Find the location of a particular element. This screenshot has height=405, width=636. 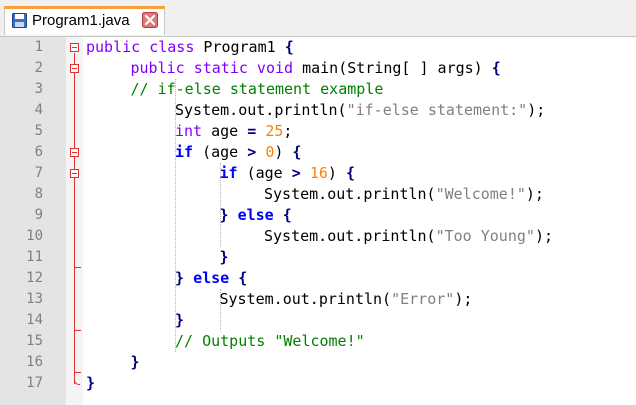

line-number: 1 is located at coordinates (38, 47).